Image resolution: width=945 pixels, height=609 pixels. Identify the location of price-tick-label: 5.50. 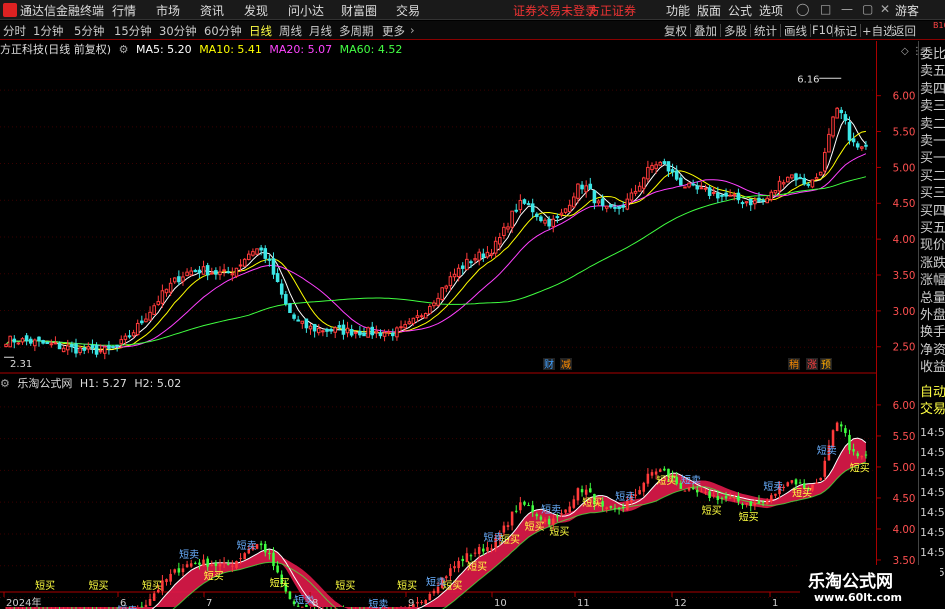
(904, 132).